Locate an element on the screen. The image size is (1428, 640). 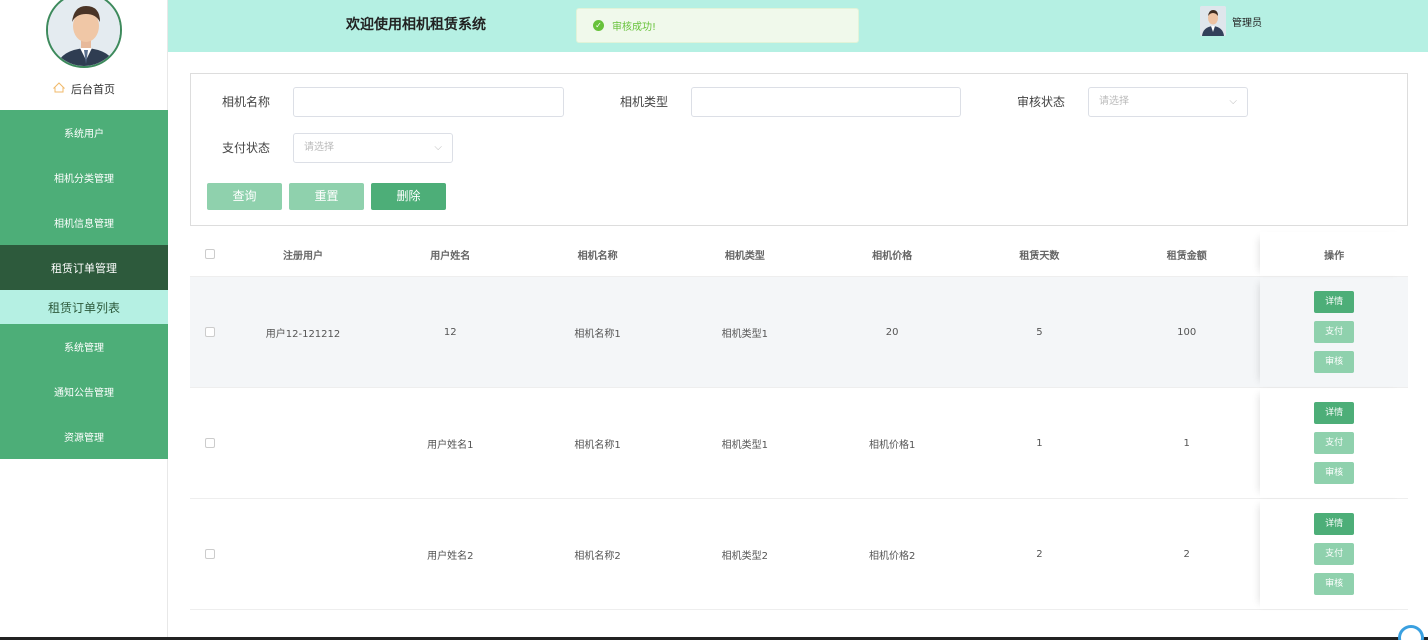
col-user-name: 用户姓名 is located at coordinates (450, 256).